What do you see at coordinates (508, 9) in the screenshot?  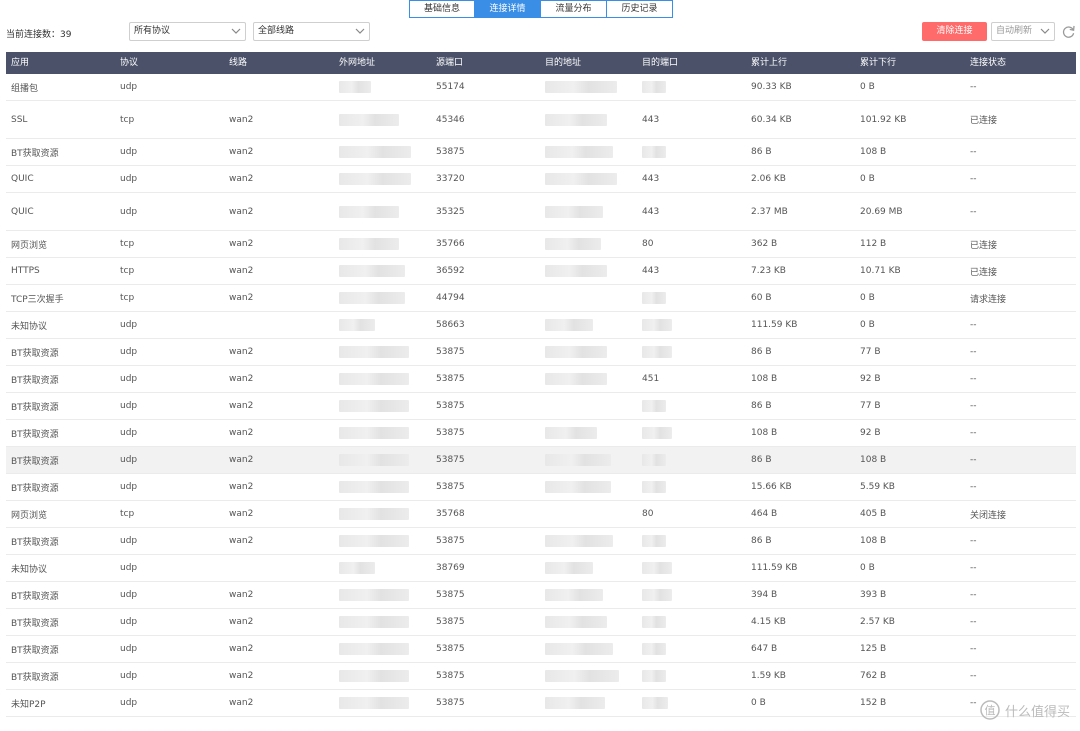 I see `tab-connection-details: 连接详情` at bounding box center [508, 9].